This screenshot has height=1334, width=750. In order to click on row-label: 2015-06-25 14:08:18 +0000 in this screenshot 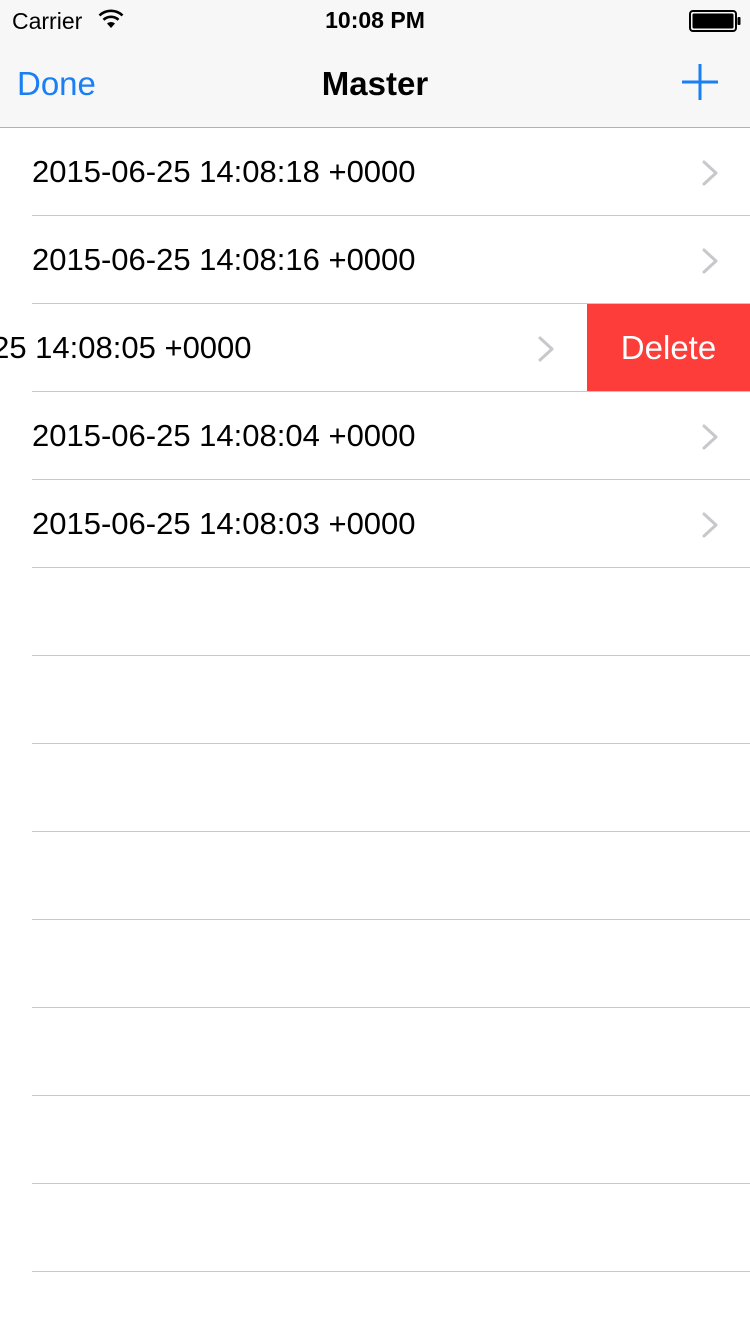, I will do `click(224, 171)`.